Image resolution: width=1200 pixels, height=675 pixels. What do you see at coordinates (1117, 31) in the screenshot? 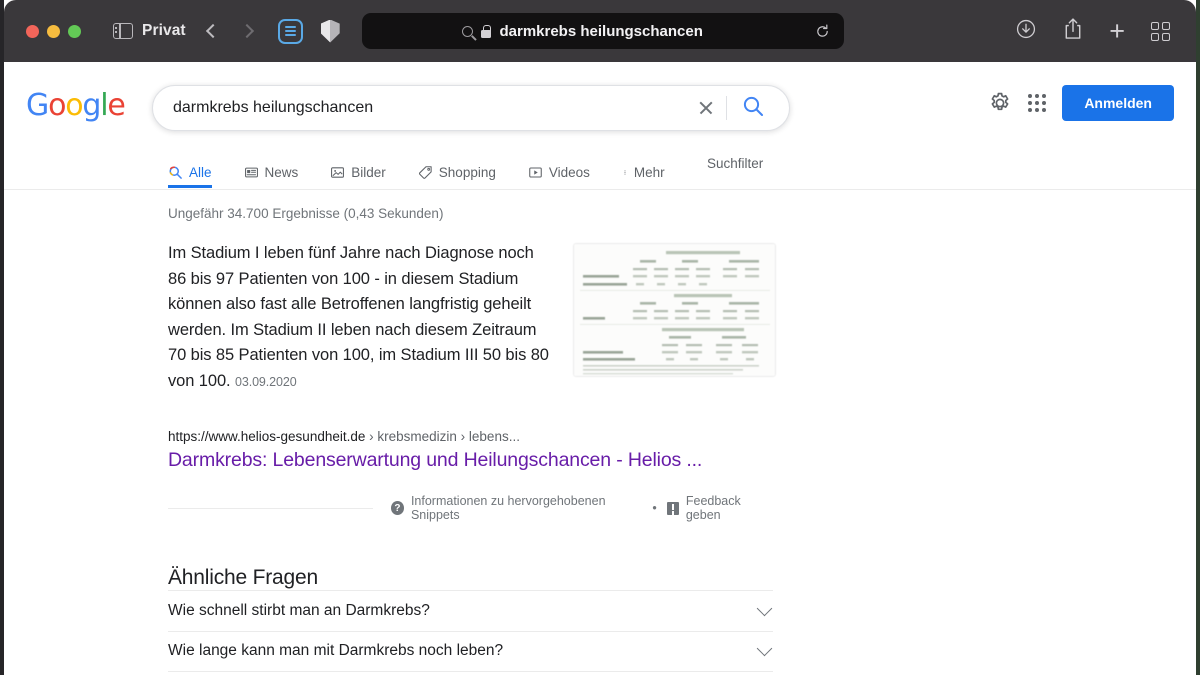
I see `plus-icon: +` at bounding box center [1117, 31].